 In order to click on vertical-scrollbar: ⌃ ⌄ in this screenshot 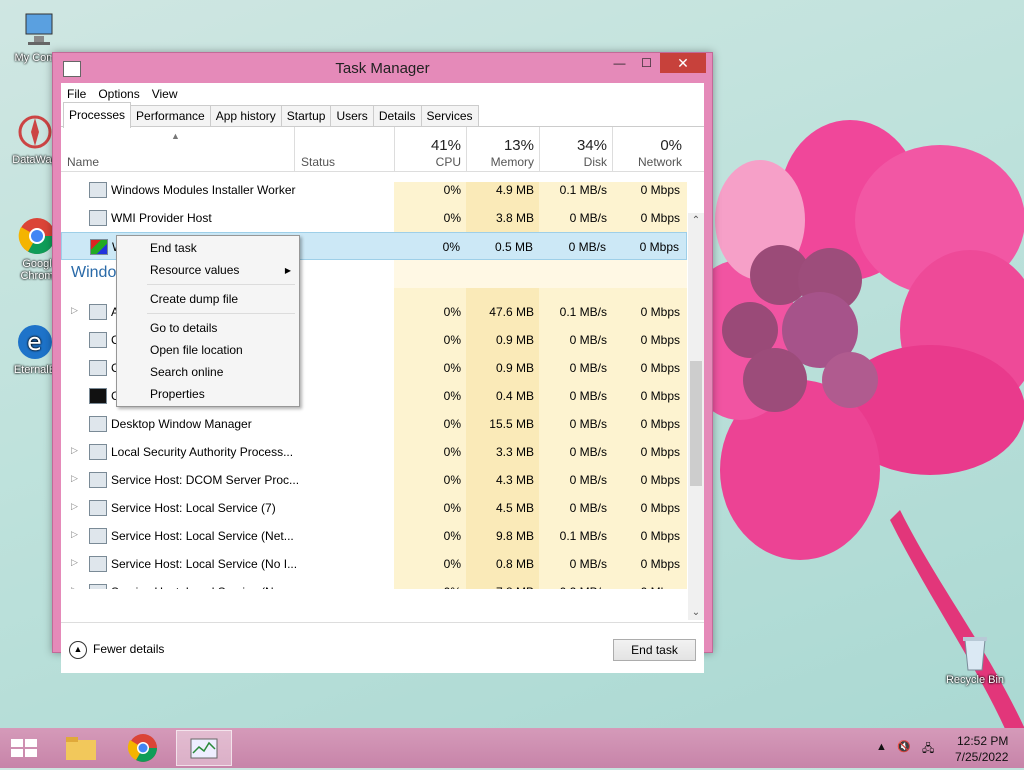, I will do `click(696, 416)`.